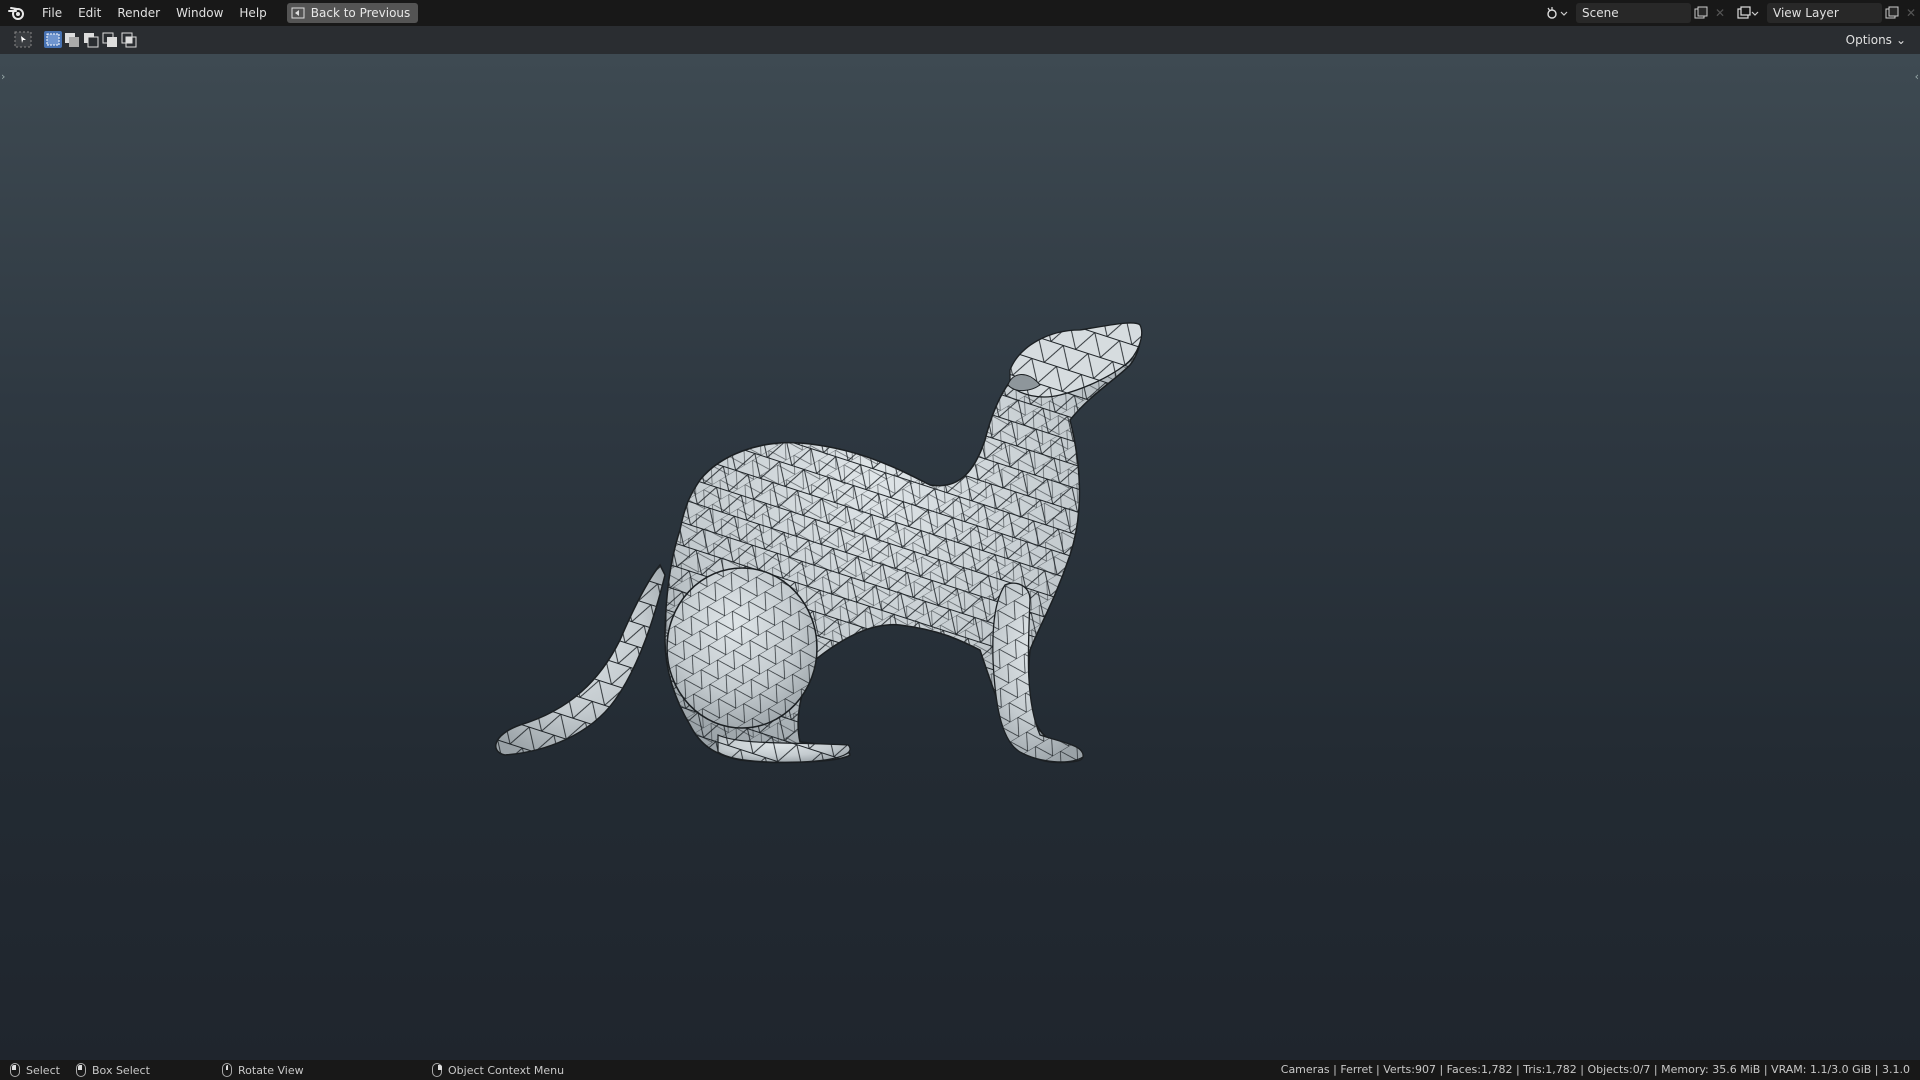  What do you see at coordinates (17, 13) in the screenshot?
I see `blender-logo-icon` at bounding box center [17, 13].